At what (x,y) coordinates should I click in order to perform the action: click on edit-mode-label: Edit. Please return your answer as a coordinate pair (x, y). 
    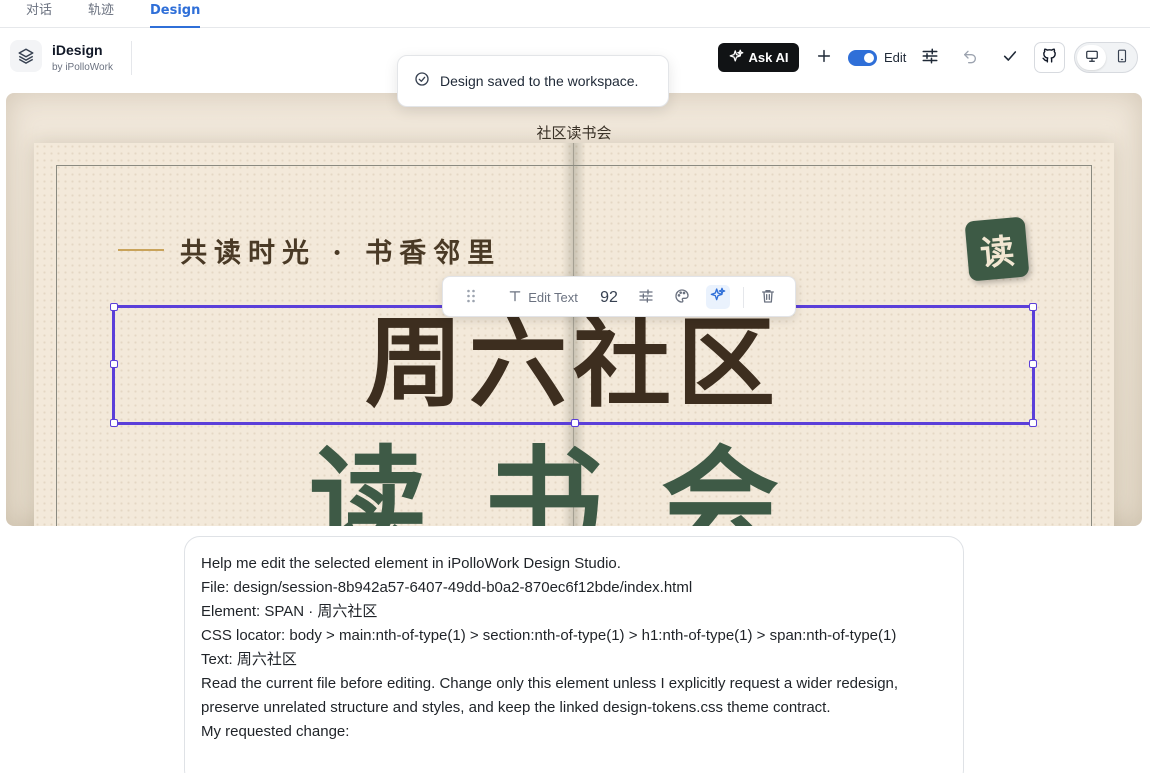
    Looking at the image, I should click on (895, 57).